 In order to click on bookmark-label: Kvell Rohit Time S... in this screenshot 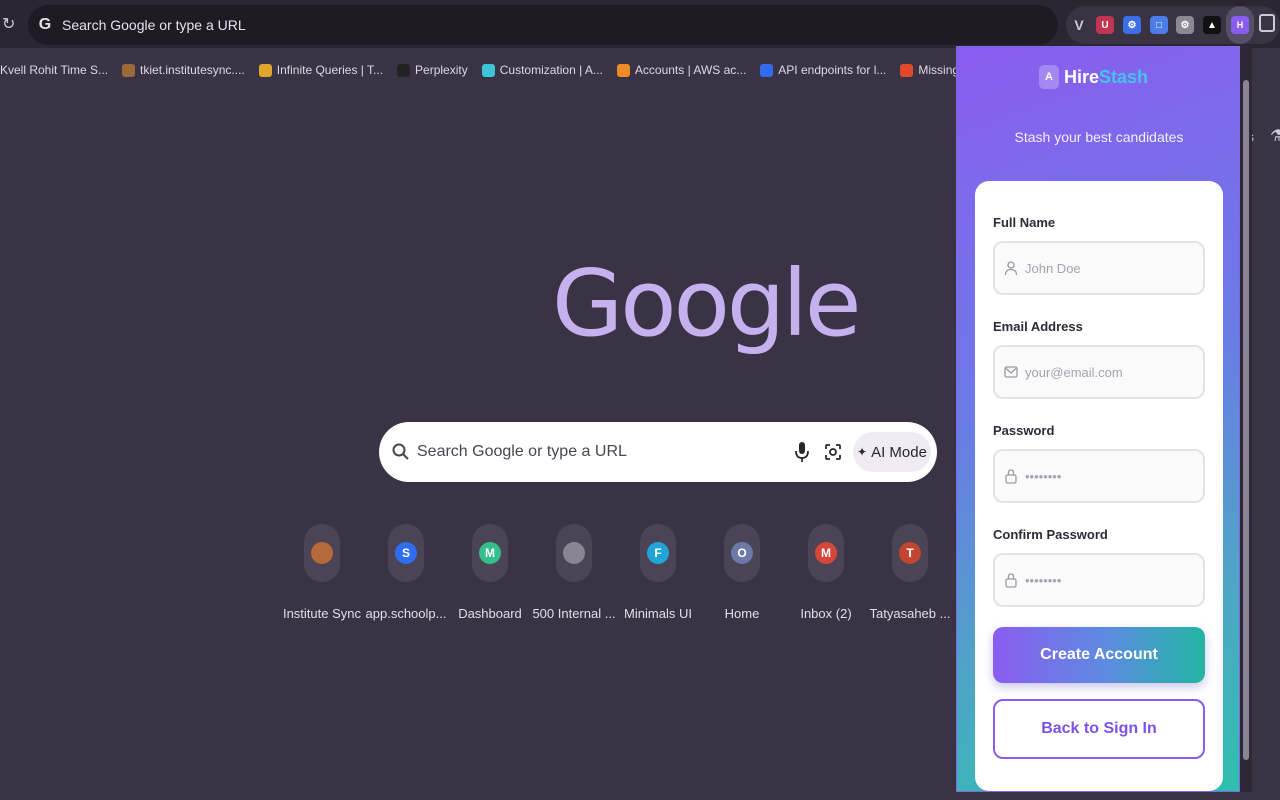, I will do `click(54, 70)`.